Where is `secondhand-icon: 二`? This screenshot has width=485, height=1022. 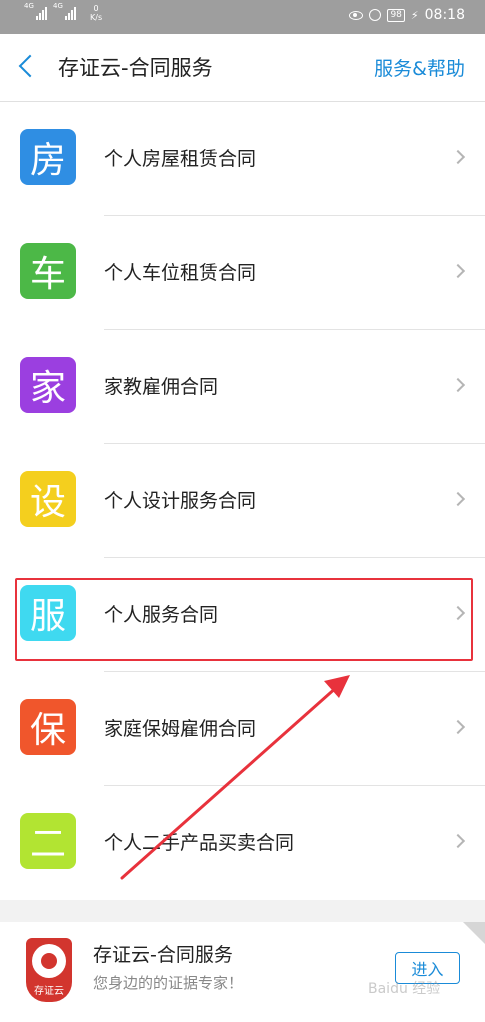 secondhand-icon: 二 is located at coordinates (48, 841).